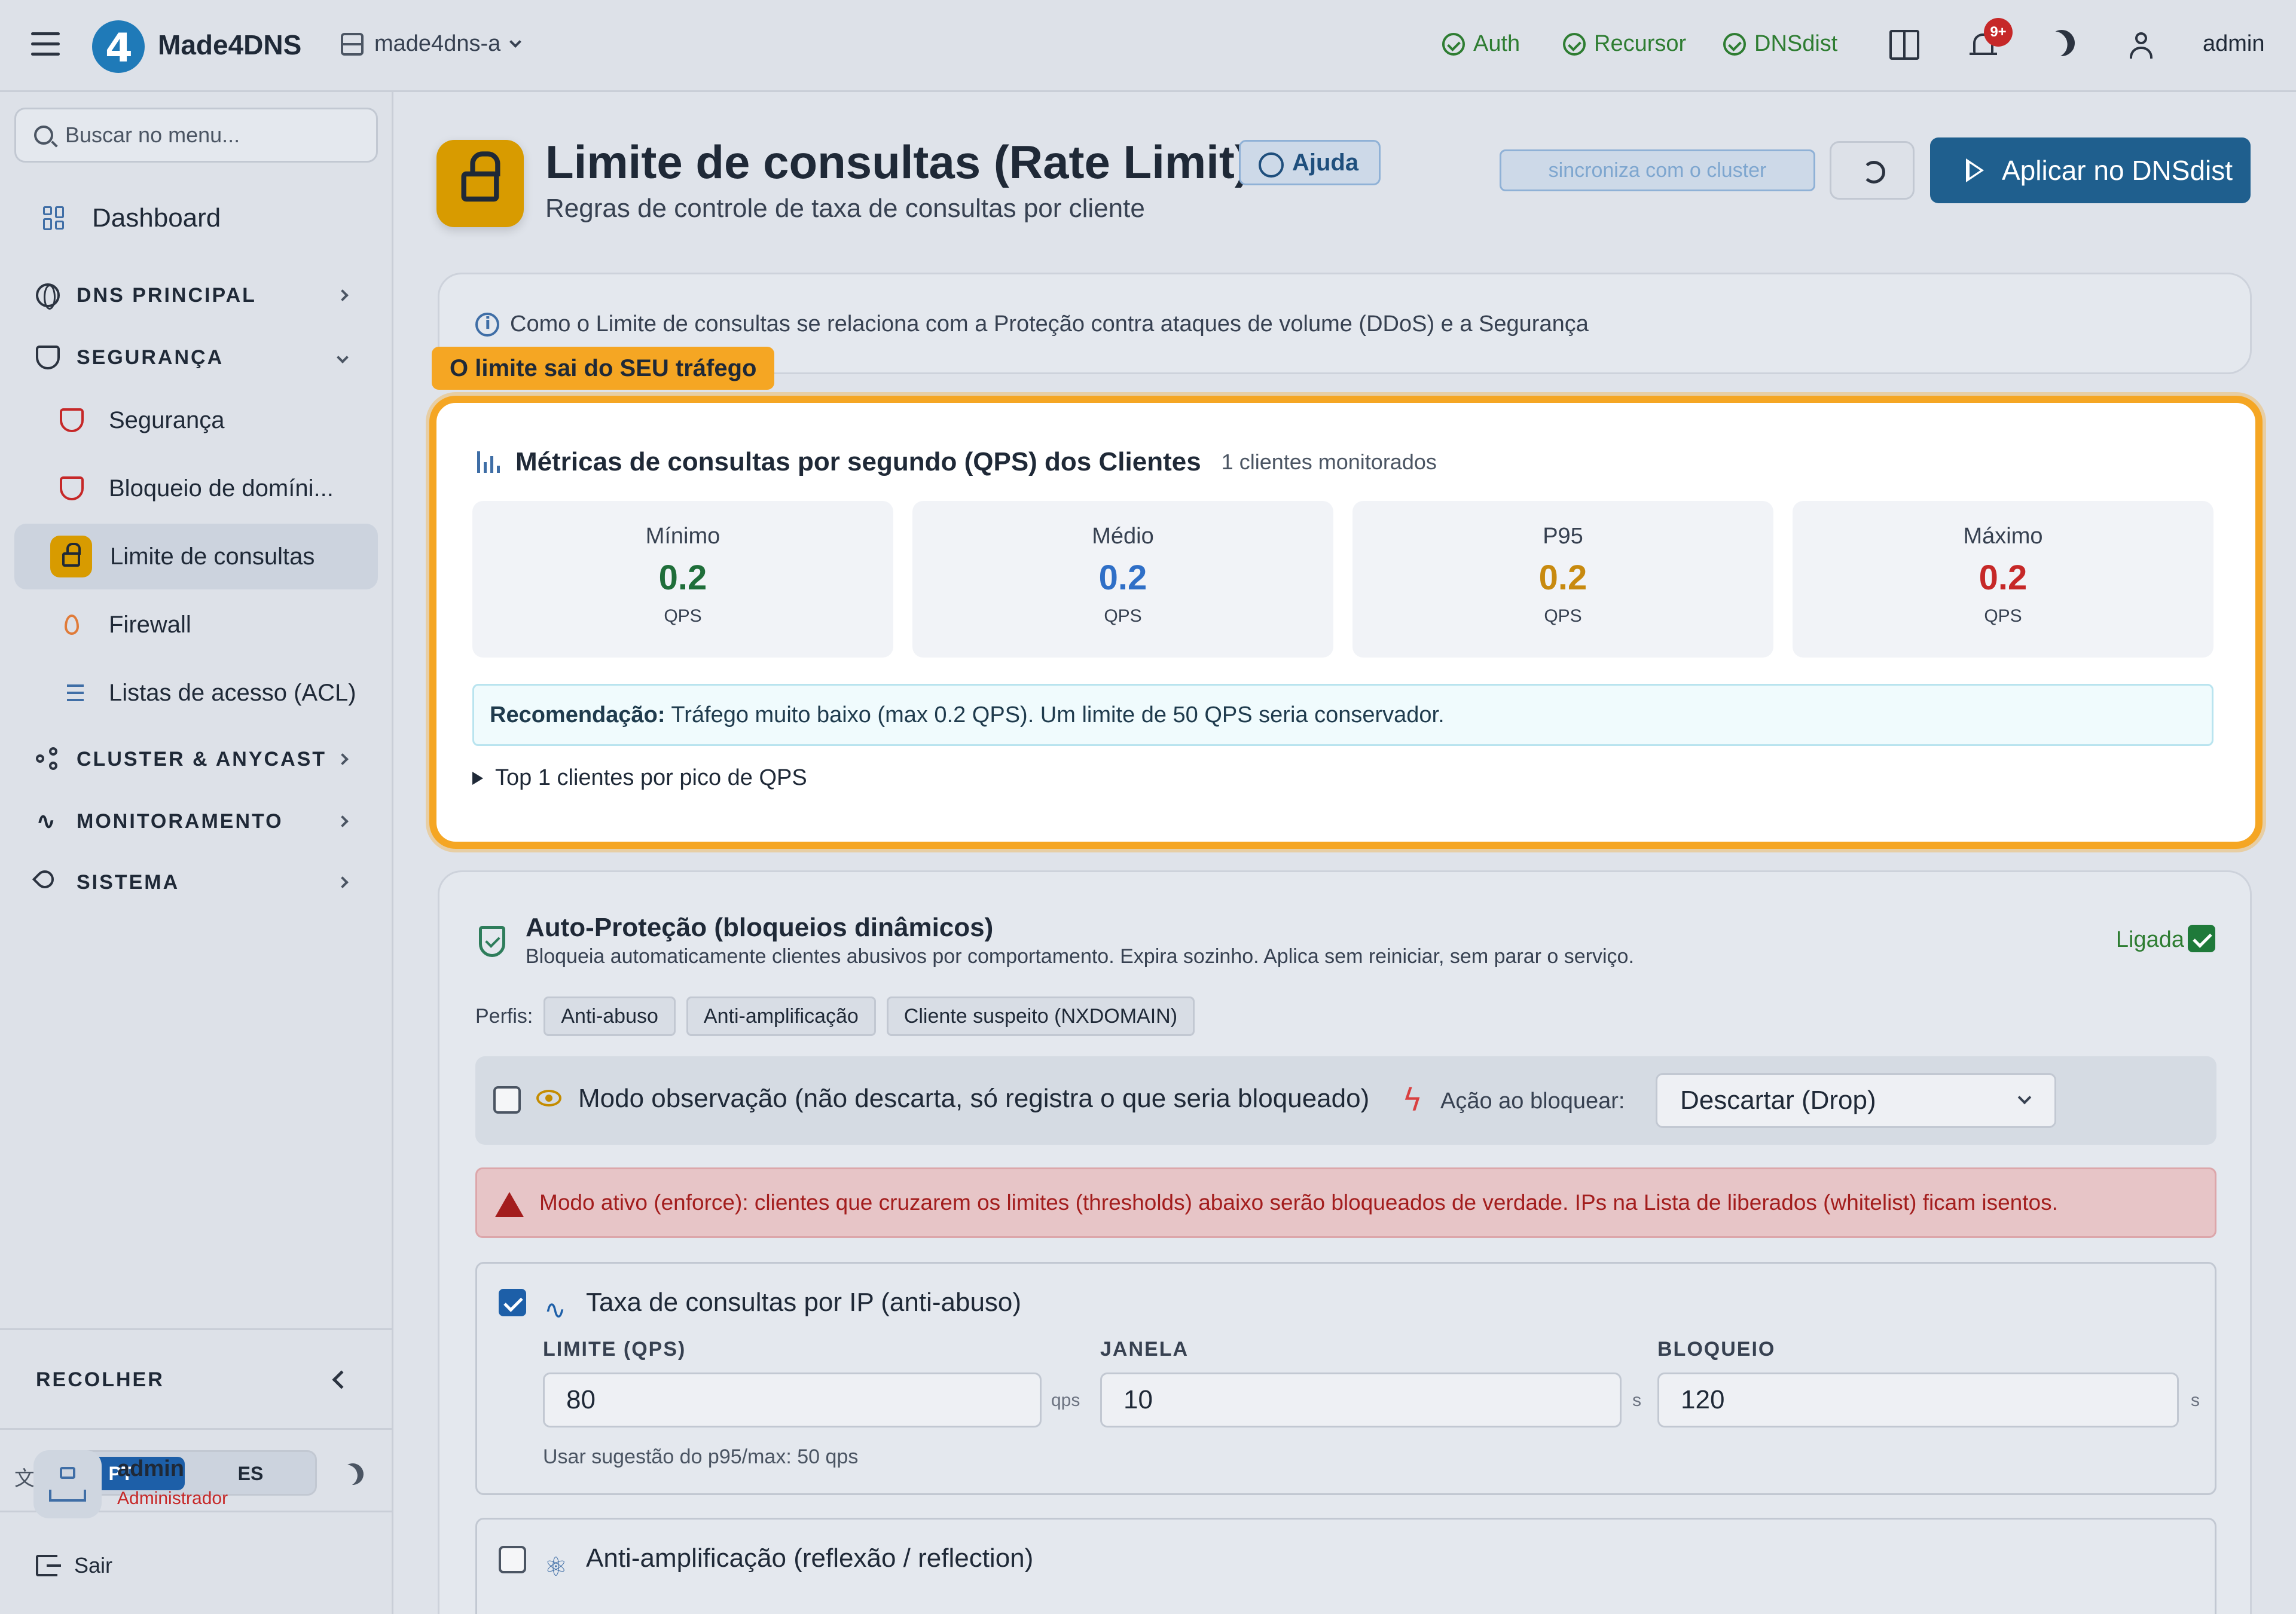  What do you see at coordinates (196, 1379) in the screenshot?
I see `collapse-sidebar-button: RECOLHER` at bounding box center [196, 1379].